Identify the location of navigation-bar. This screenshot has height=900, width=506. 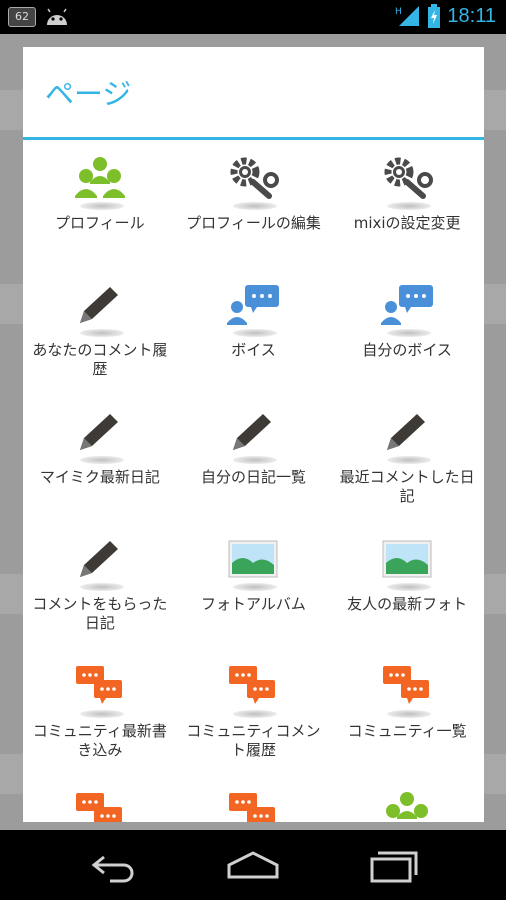
(253, 865).